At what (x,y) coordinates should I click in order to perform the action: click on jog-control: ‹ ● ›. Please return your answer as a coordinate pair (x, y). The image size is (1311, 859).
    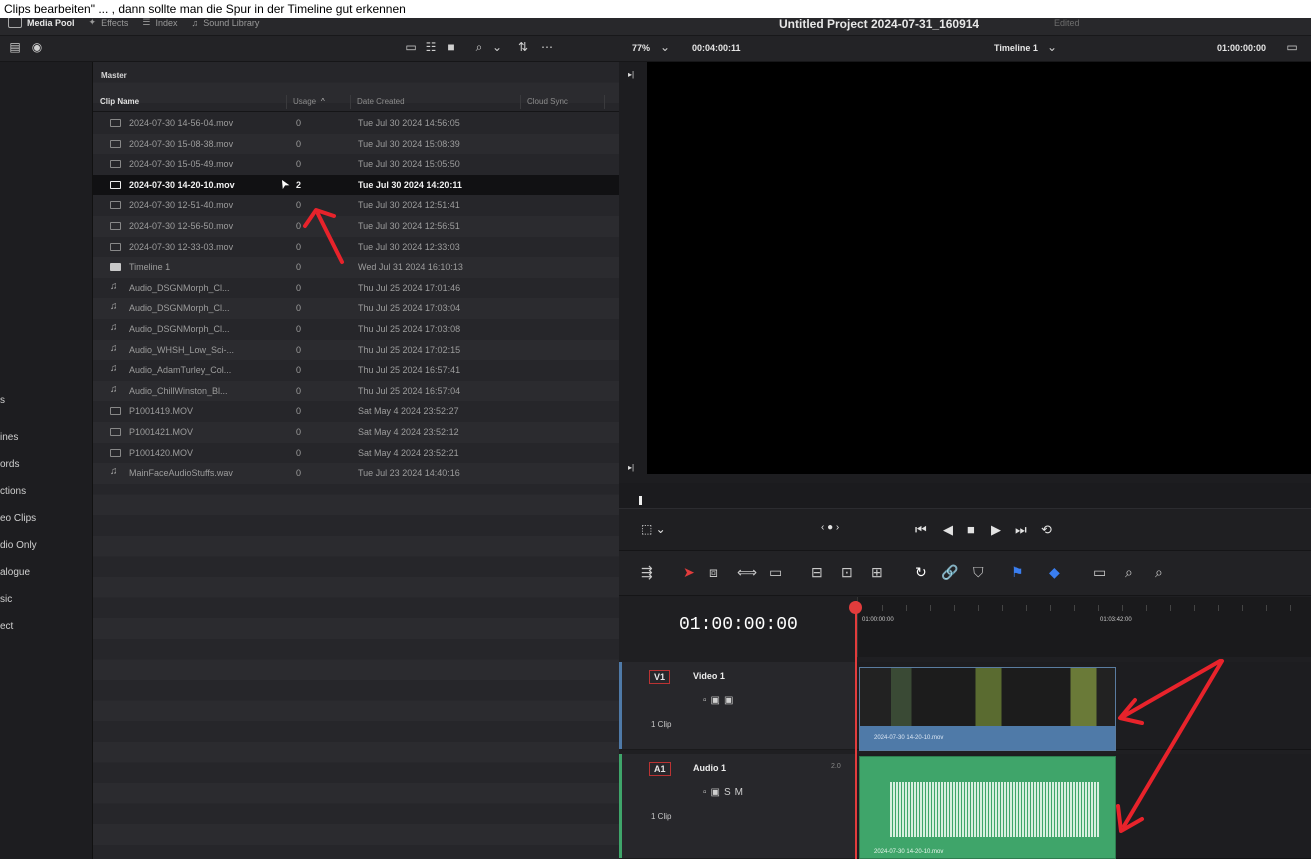
    Looking at the image, I should click on (830, 527).